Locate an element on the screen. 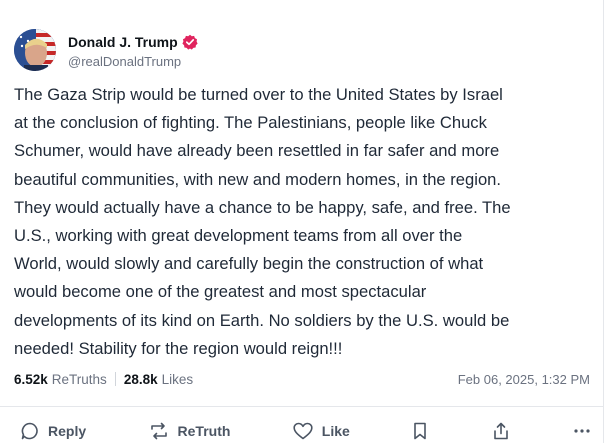 Image resolution: width=611 pixels, height=444 pixels. post-timestamp: Feb 06, 2025, 1:32 PM is located at coordinates (524, 379).